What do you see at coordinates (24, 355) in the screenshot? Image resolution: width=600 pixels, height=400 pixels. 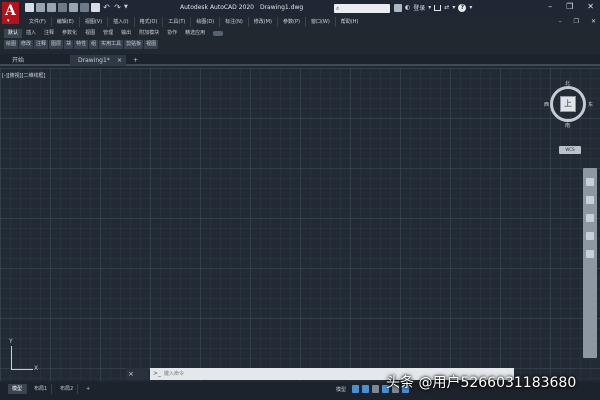 I see `ucs-icon: Y X` at bounding box center [24, 355].